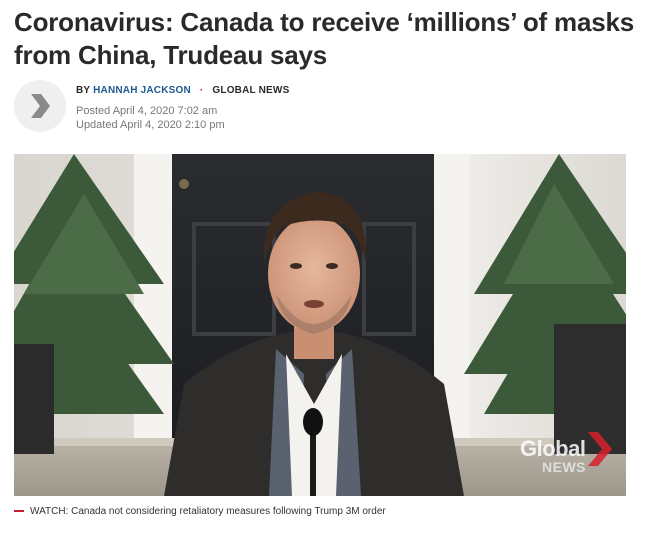 Image resolution: width=666 pixels, height=538 pixels. I want to click on global-news-chevron-icon, so click(40, 106).